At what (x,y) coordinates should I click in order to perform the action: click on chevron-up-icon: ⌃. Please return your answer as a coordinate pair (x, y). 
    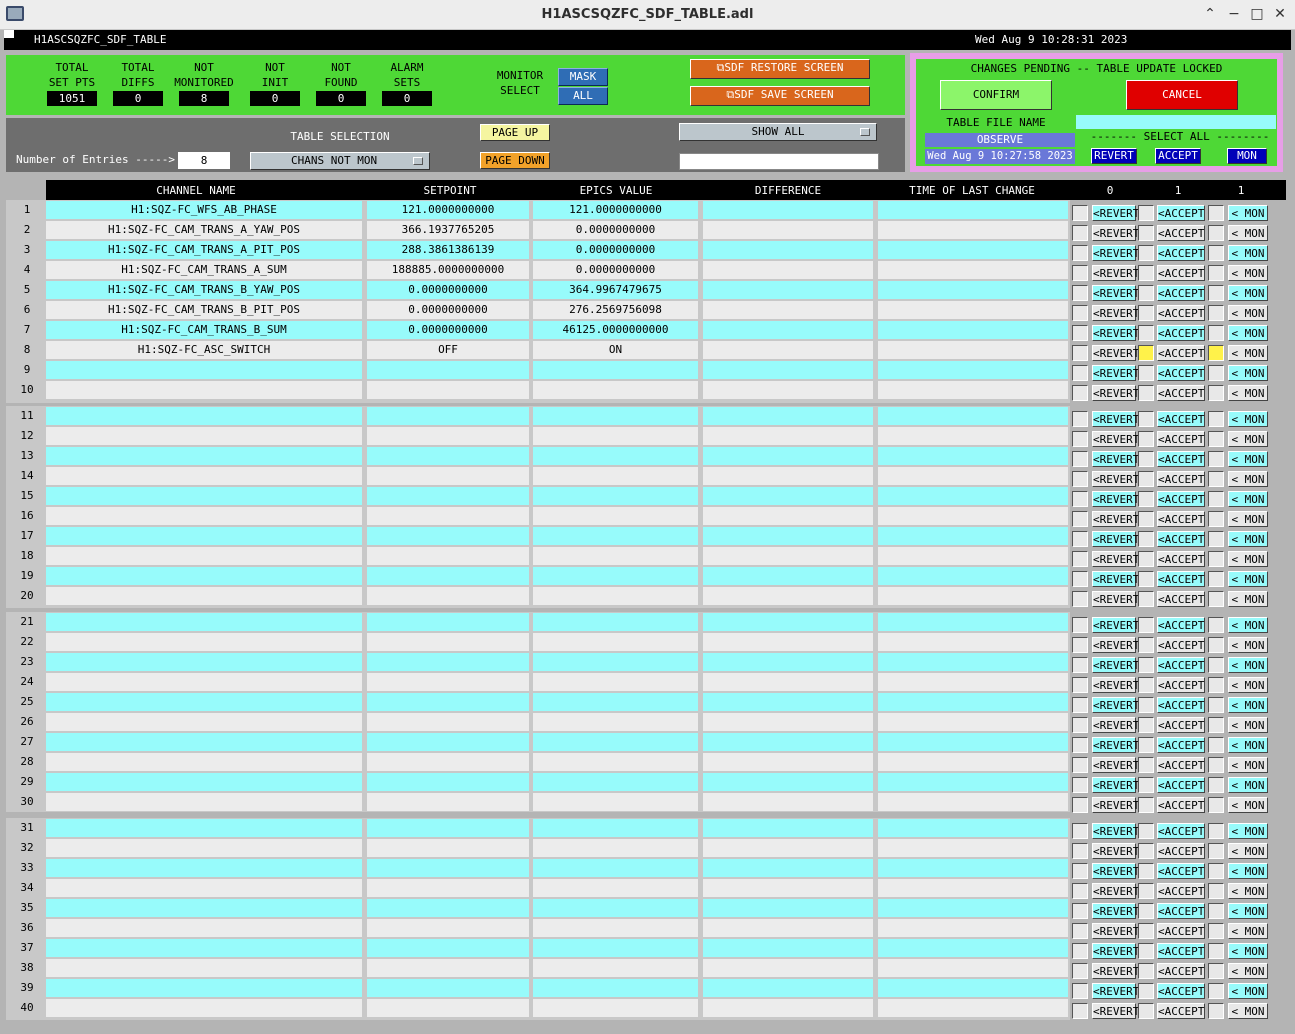
    Looking at the image, I should click on (1210, 14).